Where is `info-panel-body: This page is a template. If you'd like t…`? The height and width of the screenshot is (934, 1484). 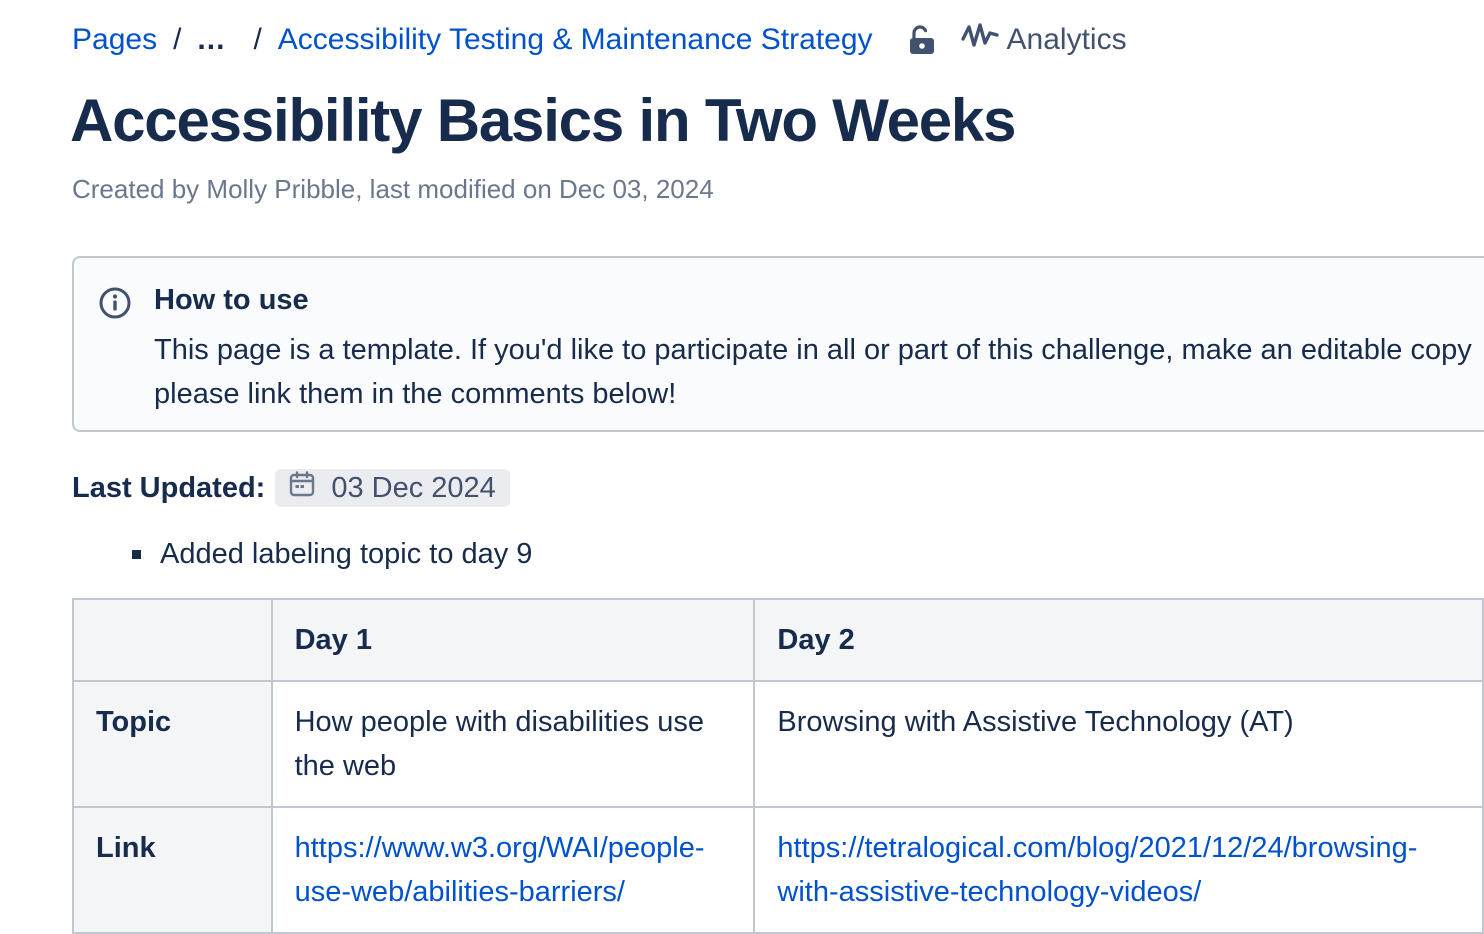
info-panel-body: This page is a template. If you'd like t… is located at coordinates (819, 372).